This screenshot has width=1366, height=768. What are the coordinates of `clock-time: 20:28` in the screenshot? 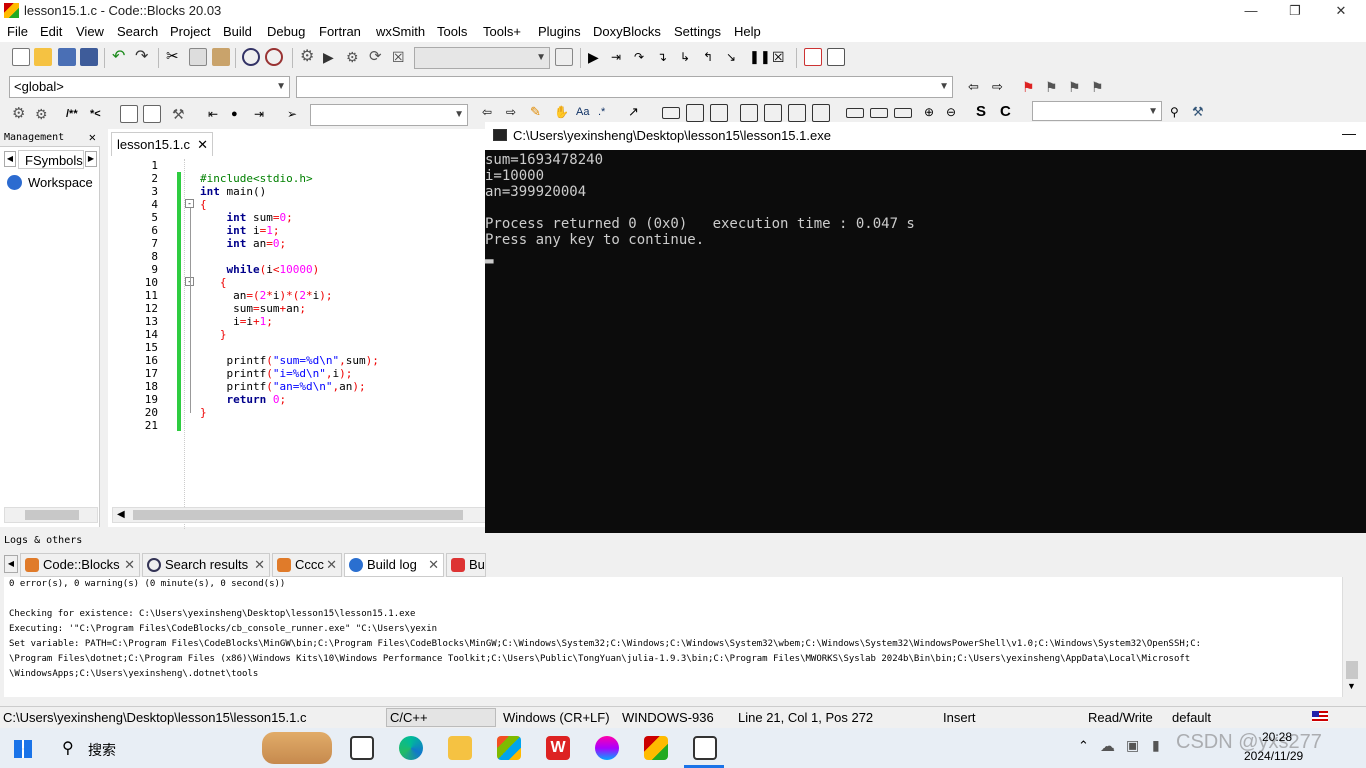 It's located at (1277, 737).